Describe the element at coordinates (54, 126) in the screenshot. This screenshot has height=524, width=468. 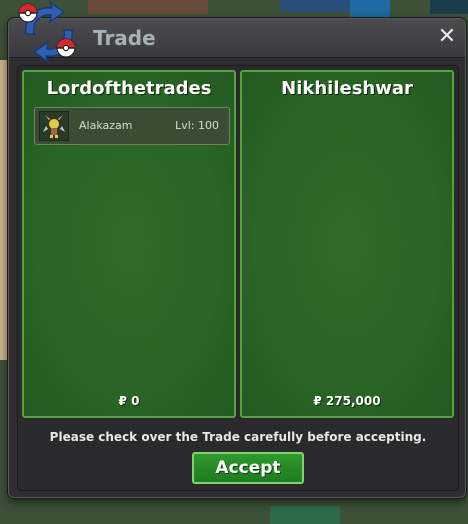
I see `alakazam-sprite-icon` at that location.